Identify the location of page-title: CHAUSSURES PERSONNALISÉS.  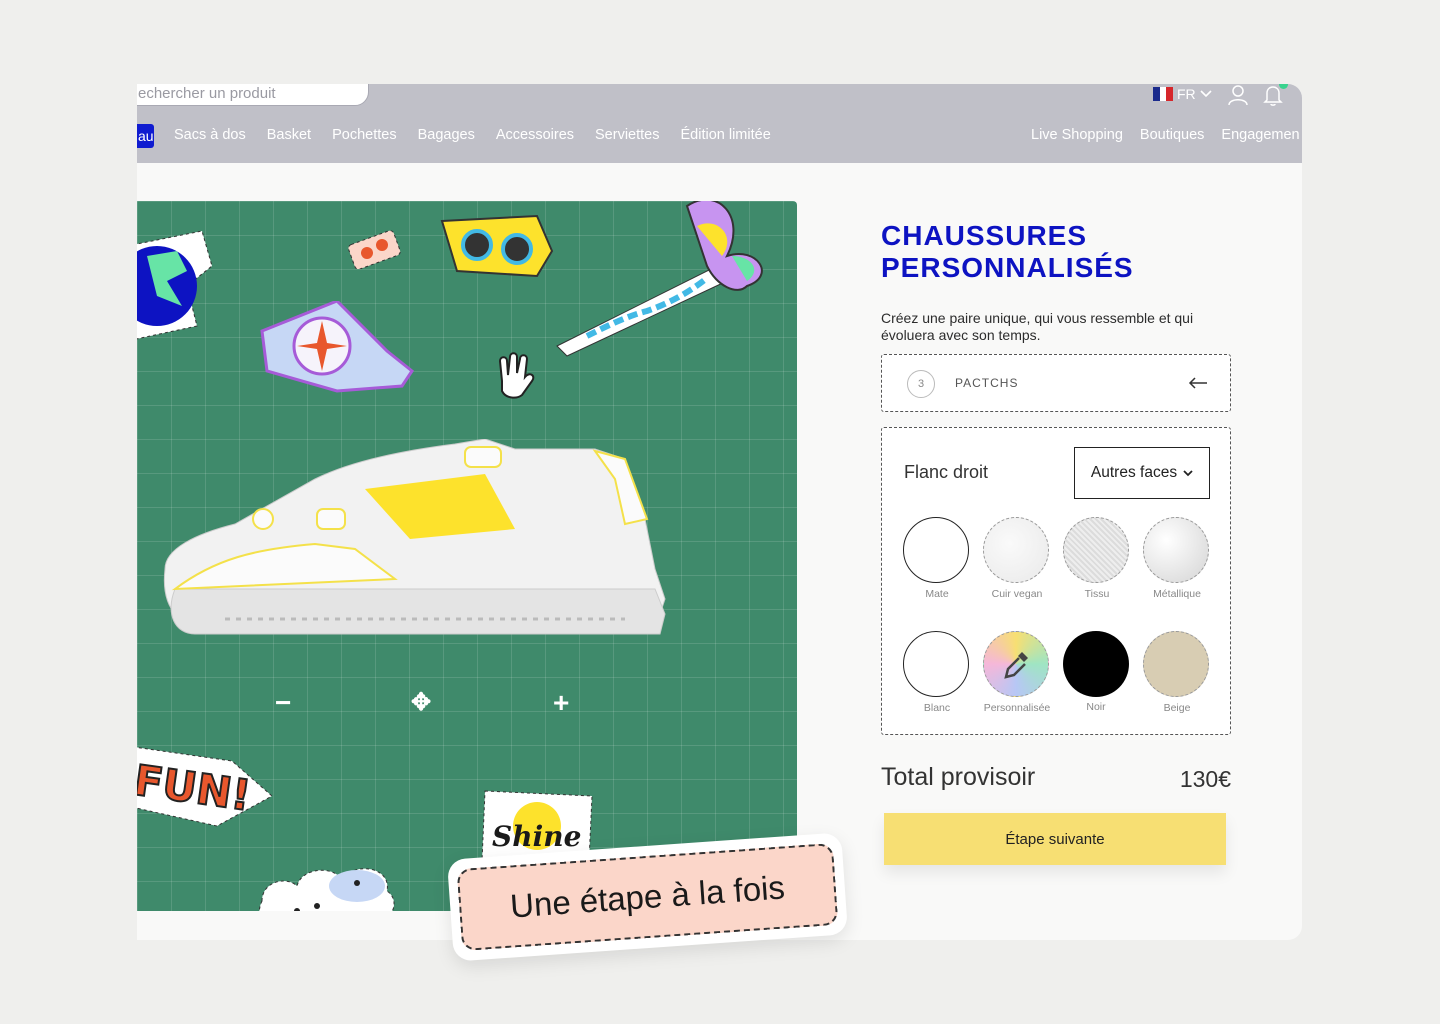
(1041, 252).